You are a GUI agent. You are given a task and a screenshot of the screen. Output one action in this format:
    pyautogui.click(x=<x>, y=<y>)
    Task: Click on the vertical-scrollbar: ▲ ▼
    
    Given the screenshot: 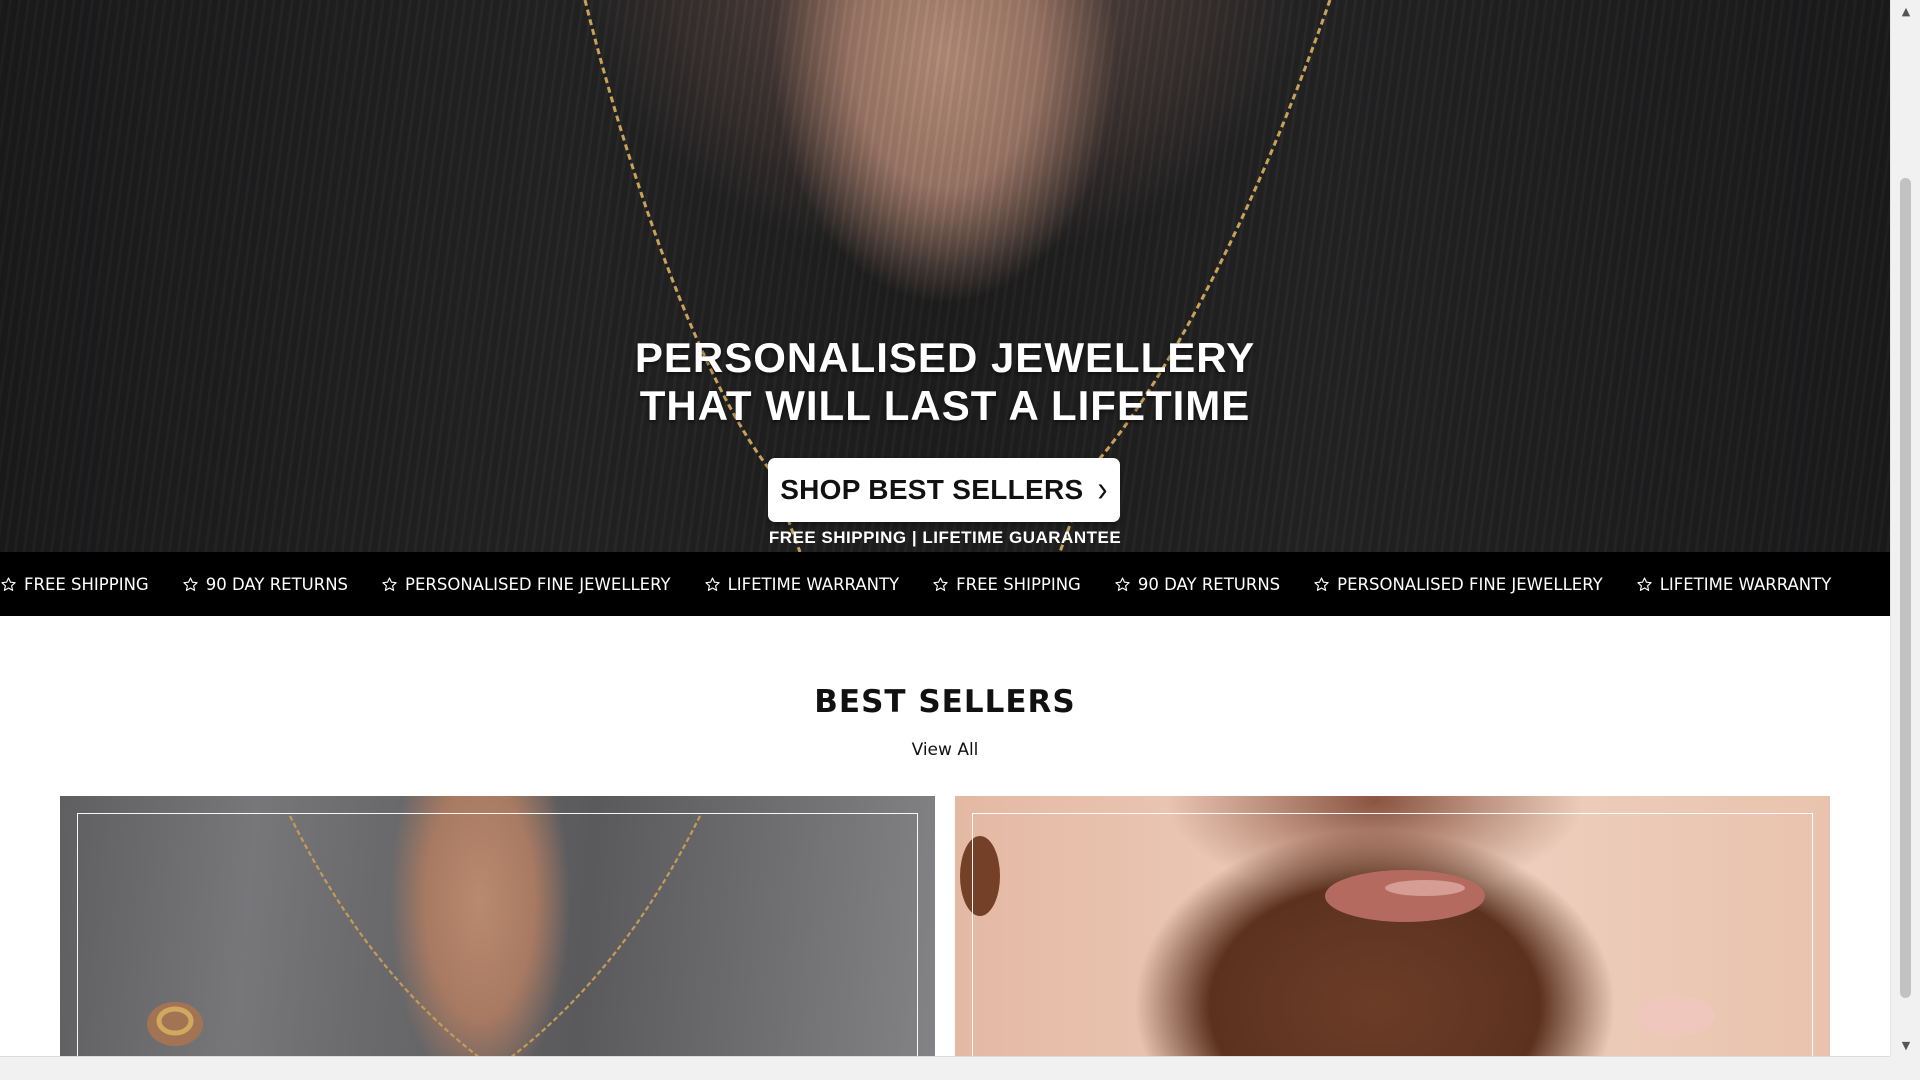 What is the action you would take?
    pyautogui.click(x=1905, y=540)
    